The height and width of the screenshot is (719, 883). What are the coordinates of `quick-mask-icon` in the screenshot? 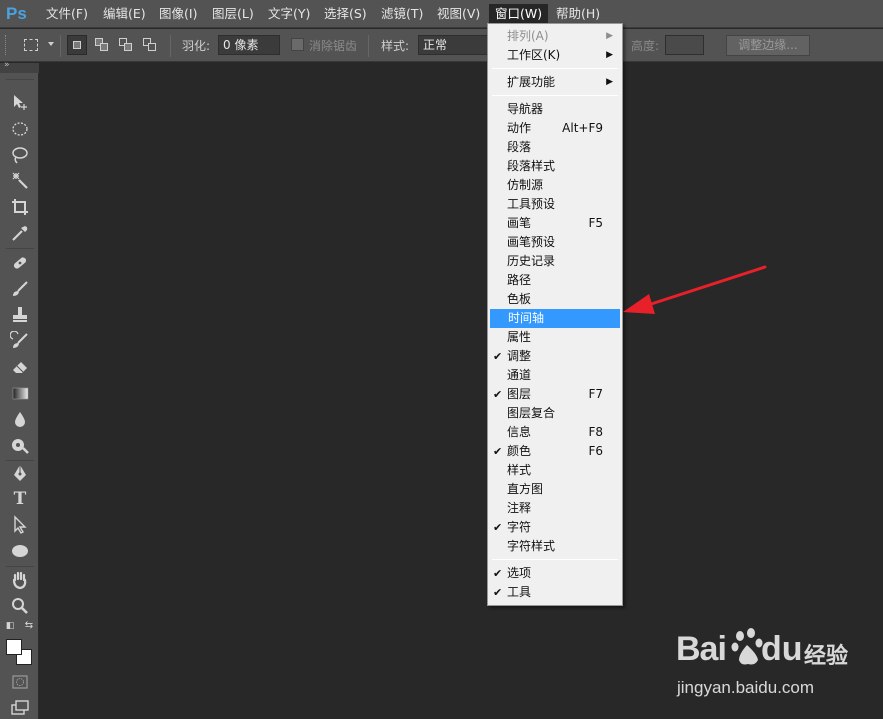 It's located at (20, 682).